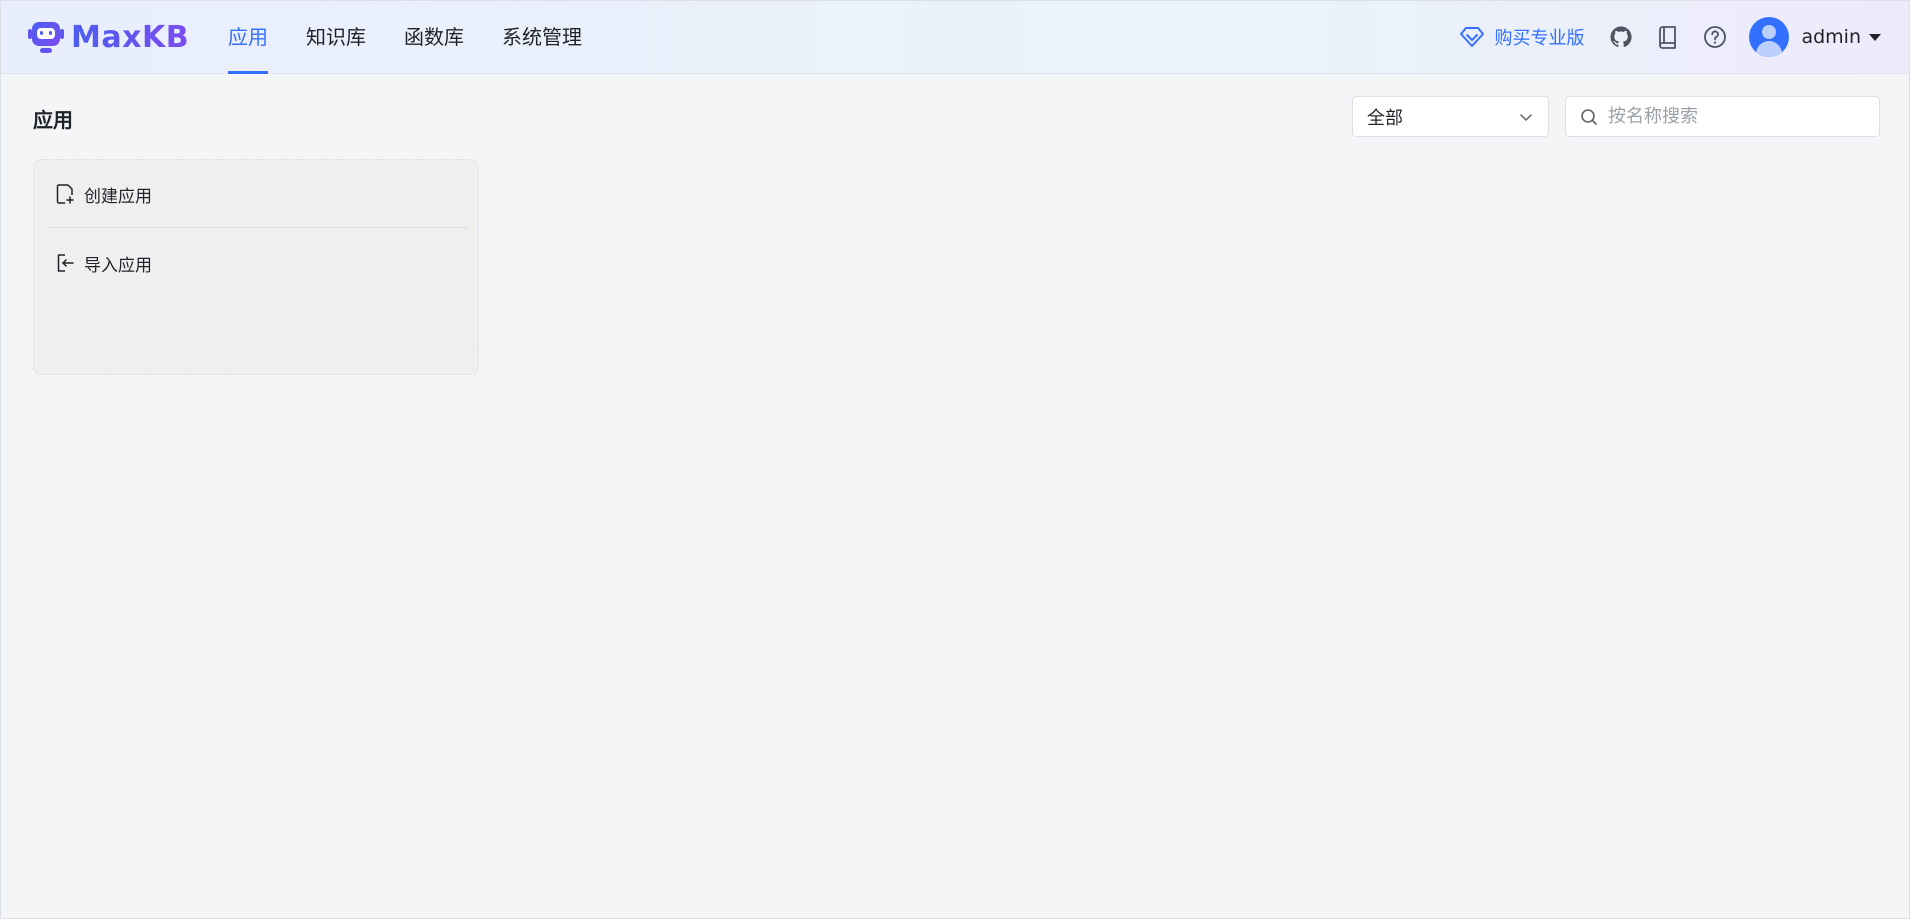  I want to click on main-nav: 应用 知识库 函数库 系统管理, so click(424, 37).